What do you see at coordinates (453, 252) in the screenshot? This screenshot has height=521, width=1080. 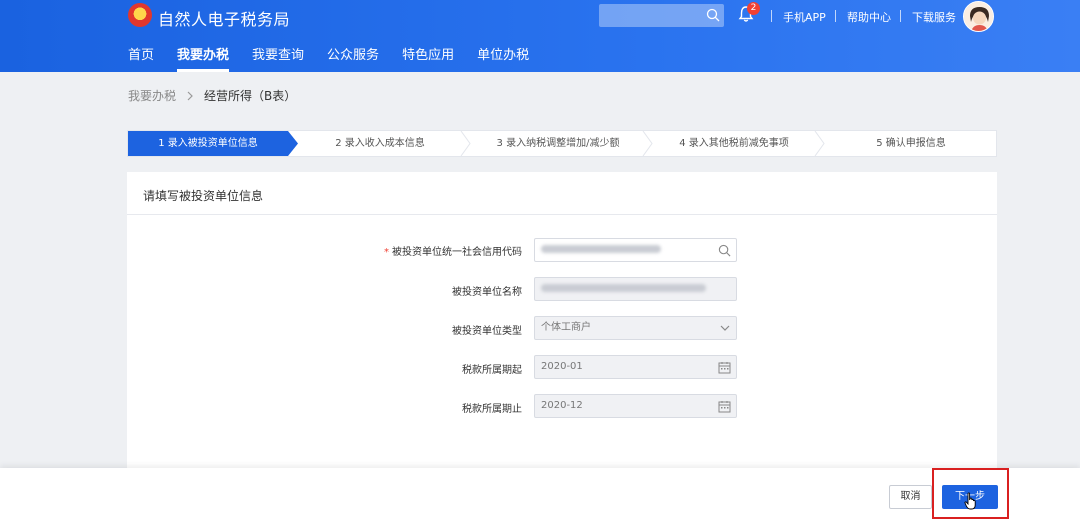 I see `credit-code-label: * 被投资单位统一社会信用代码` at bounding box center [453, 252].